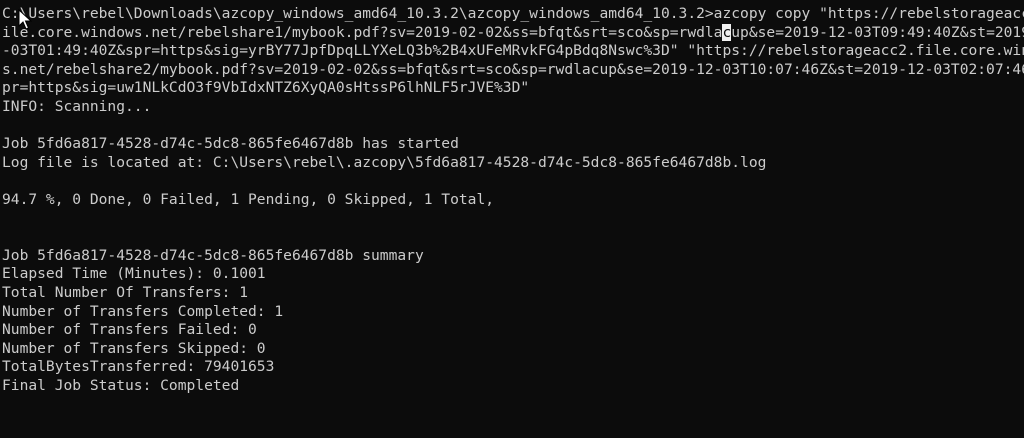 The image size is (1024, 438). I want to click on summary-transfers-completed: Number of Transfers Completed: 1, so click(143, 311).